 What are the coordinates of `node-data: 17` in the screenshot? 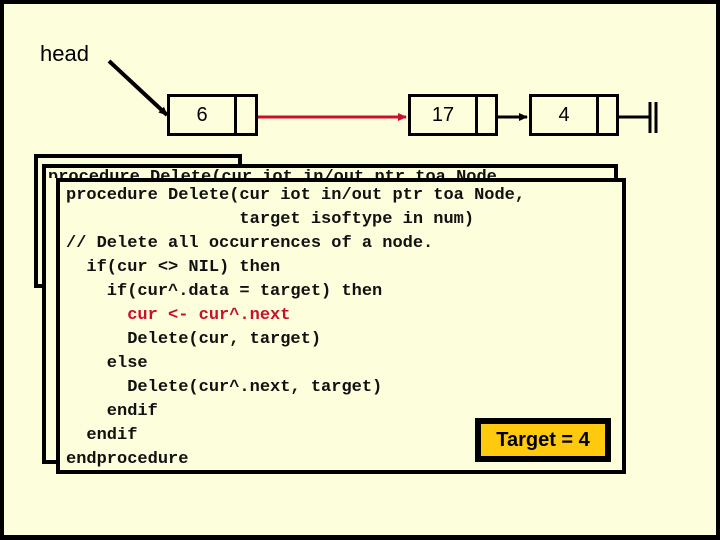 It's located at (444, 115).